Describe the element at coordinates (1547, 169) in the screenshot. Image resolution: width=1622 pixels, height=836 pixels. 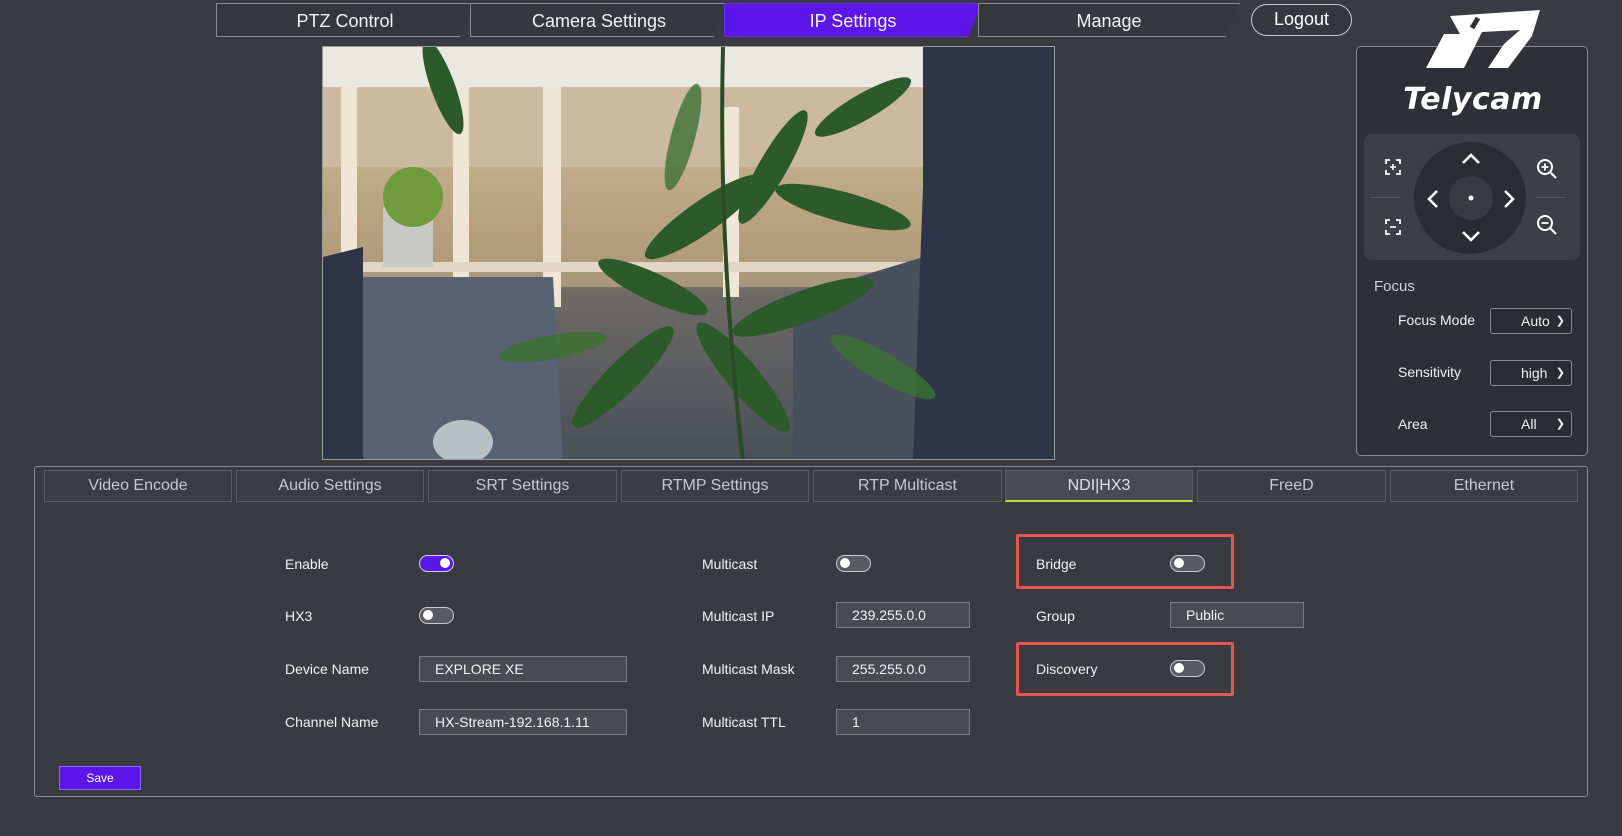
I see `zoom-in-icon` at that location.